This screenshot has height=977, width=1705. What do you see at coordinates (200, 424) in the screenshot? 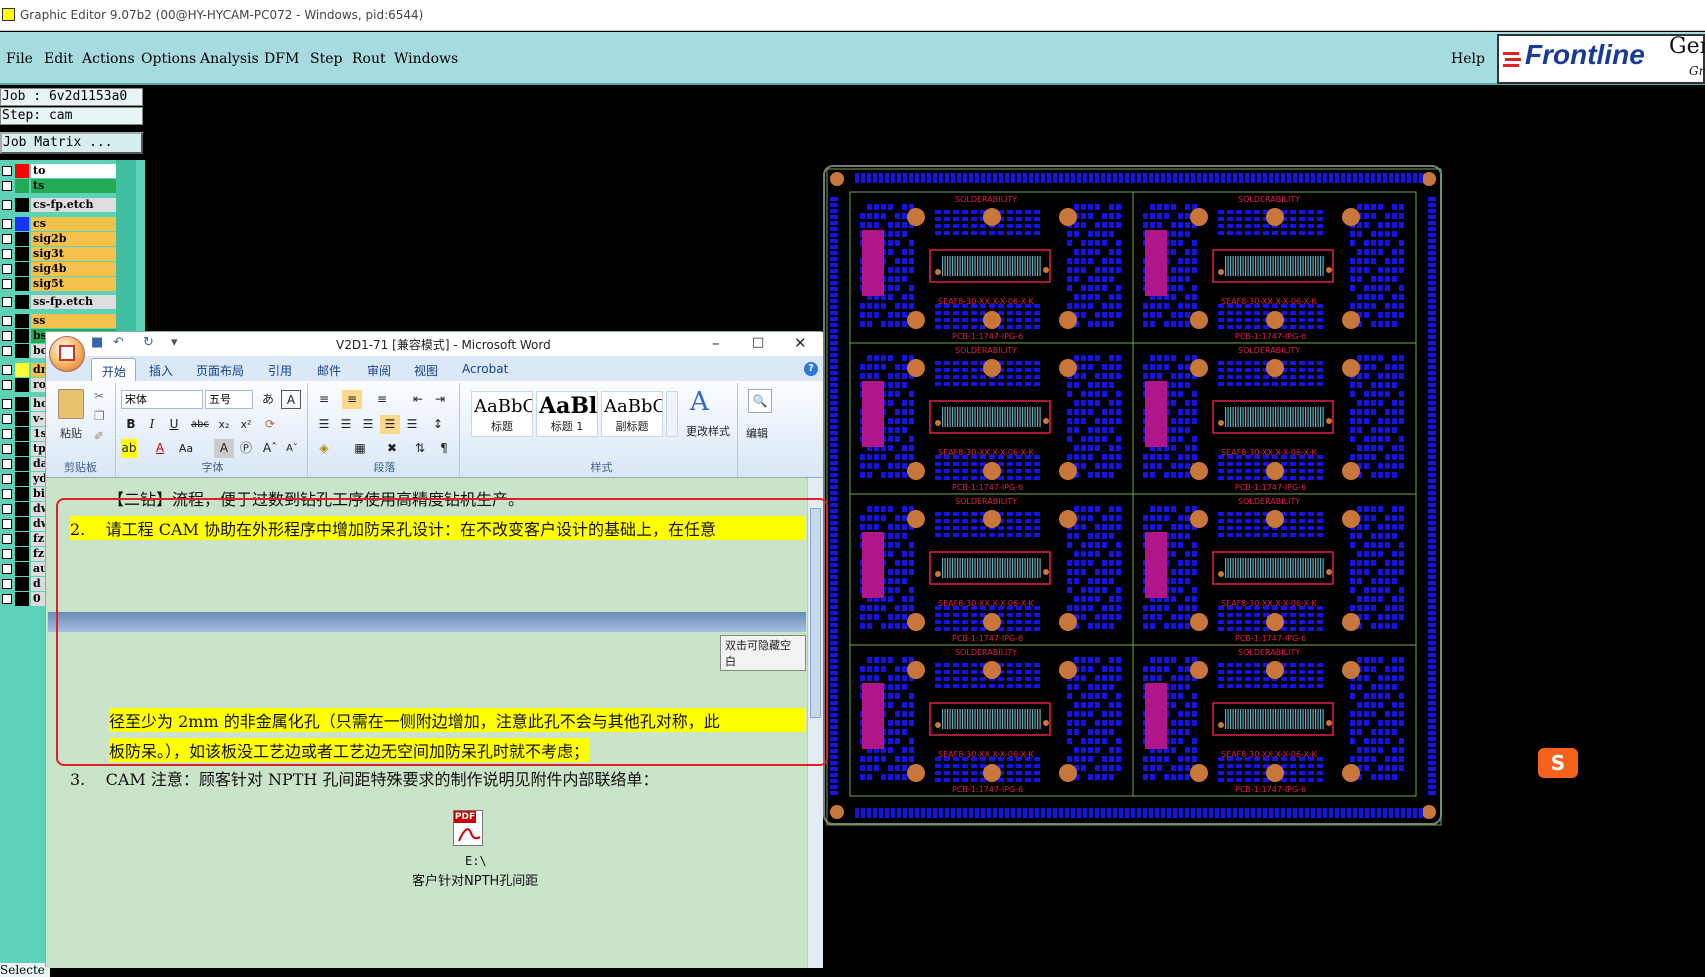
I see `strikethrough-button: abc` at bounding box center [200, 424].